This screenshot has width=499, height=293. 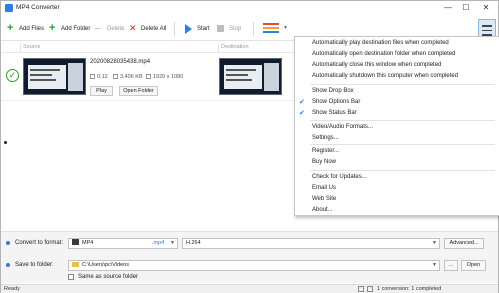 What do you see at coordinates (12, 75) in the screenshot?
I see `check-icon: ✓` at bounding box center [12, 75].